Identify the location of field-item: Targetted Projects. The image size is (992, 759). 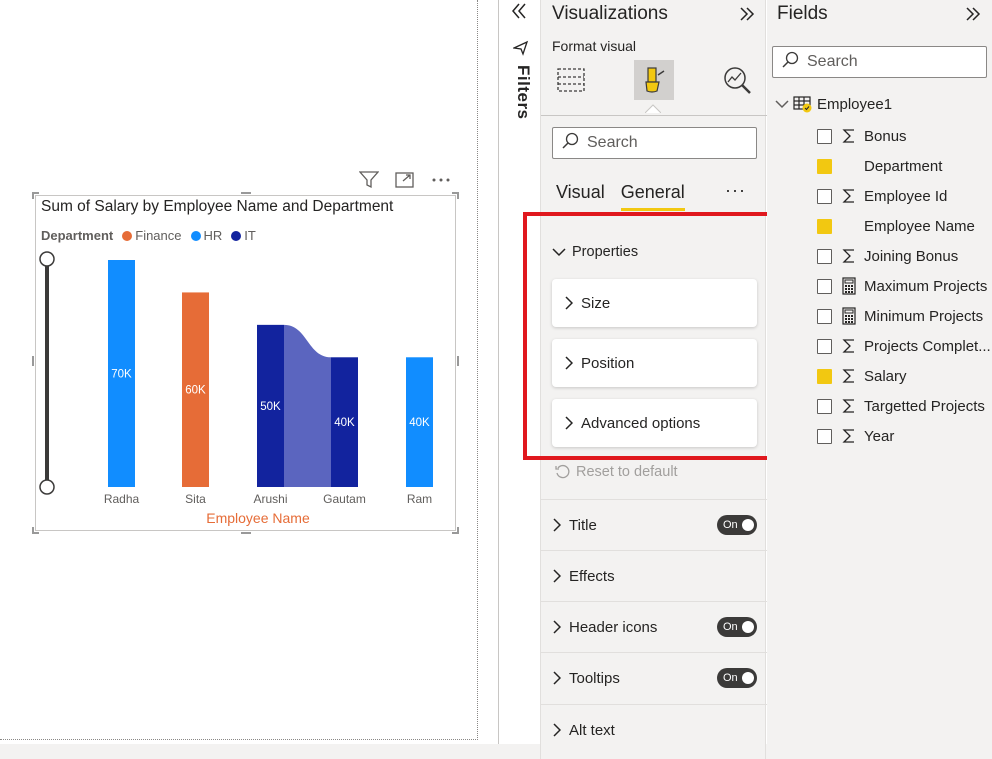
(901, 406).